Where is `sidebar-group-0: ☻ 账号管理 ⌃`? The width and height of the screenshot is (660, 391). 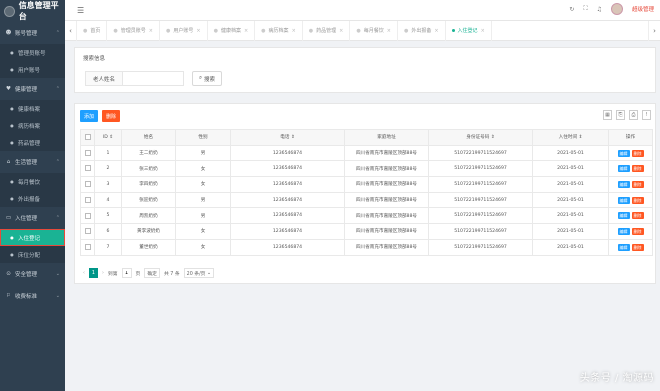
sidebar-group-0: ☻ 账号管理 ⌃ is located at coordinates (32, 33).